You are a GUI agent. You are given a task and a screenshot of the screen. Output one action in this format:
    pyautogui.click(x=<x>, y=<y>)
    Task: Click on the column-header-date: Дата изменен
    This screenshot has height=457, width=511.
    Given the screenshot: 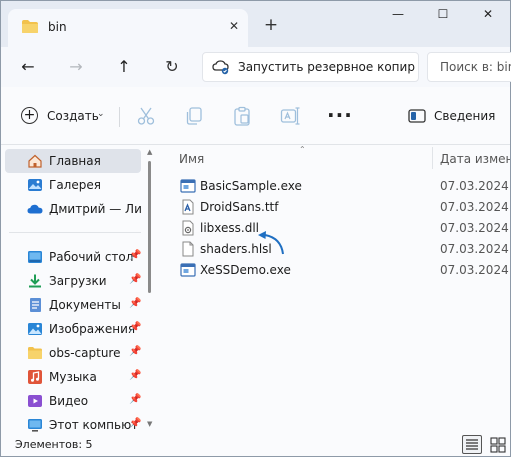 What is the action you would take?
    pyautogui.click(x=475, y=159)
    